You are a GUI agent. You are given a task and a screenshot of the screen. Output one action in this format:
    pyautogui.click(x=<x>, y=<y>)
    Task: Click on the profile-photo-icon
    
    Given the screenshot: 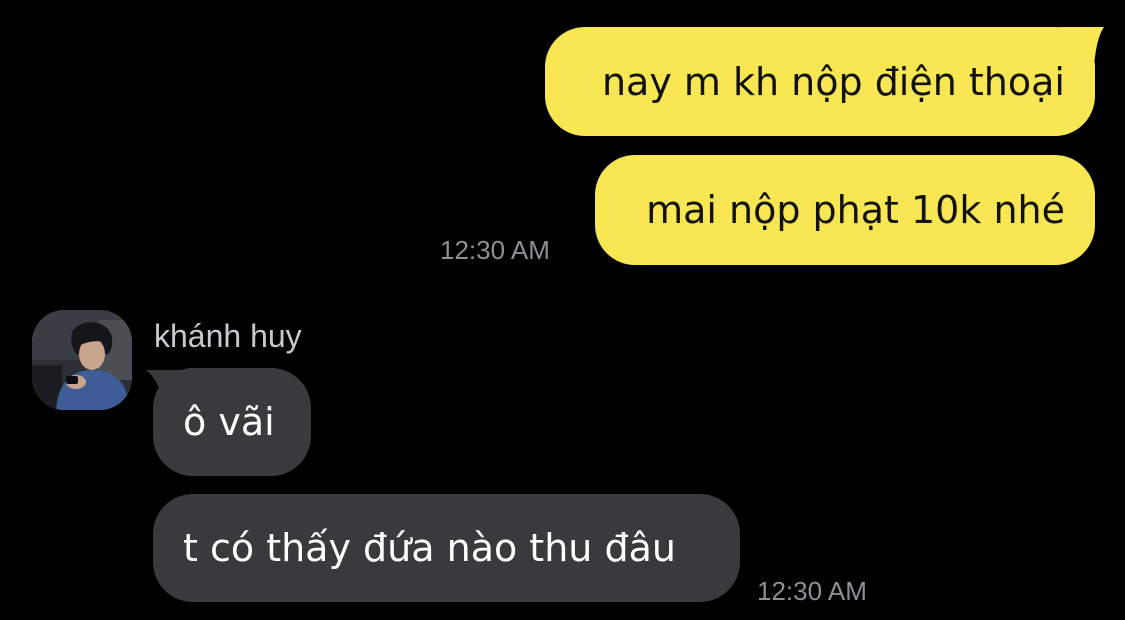 What is the action you would take?
    pyautogui.click(x=82, y=360)
    